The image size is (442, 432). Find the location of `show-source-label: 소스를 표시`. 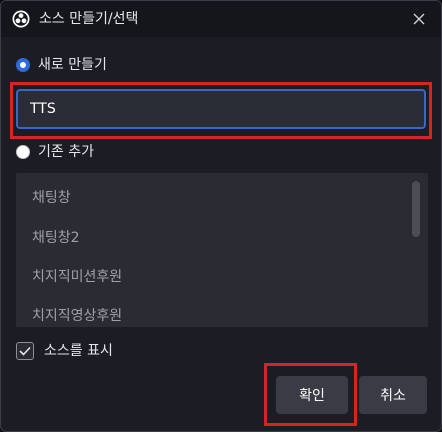

show-source-label: 소스를 표시 is located at coordinates (78, 351).